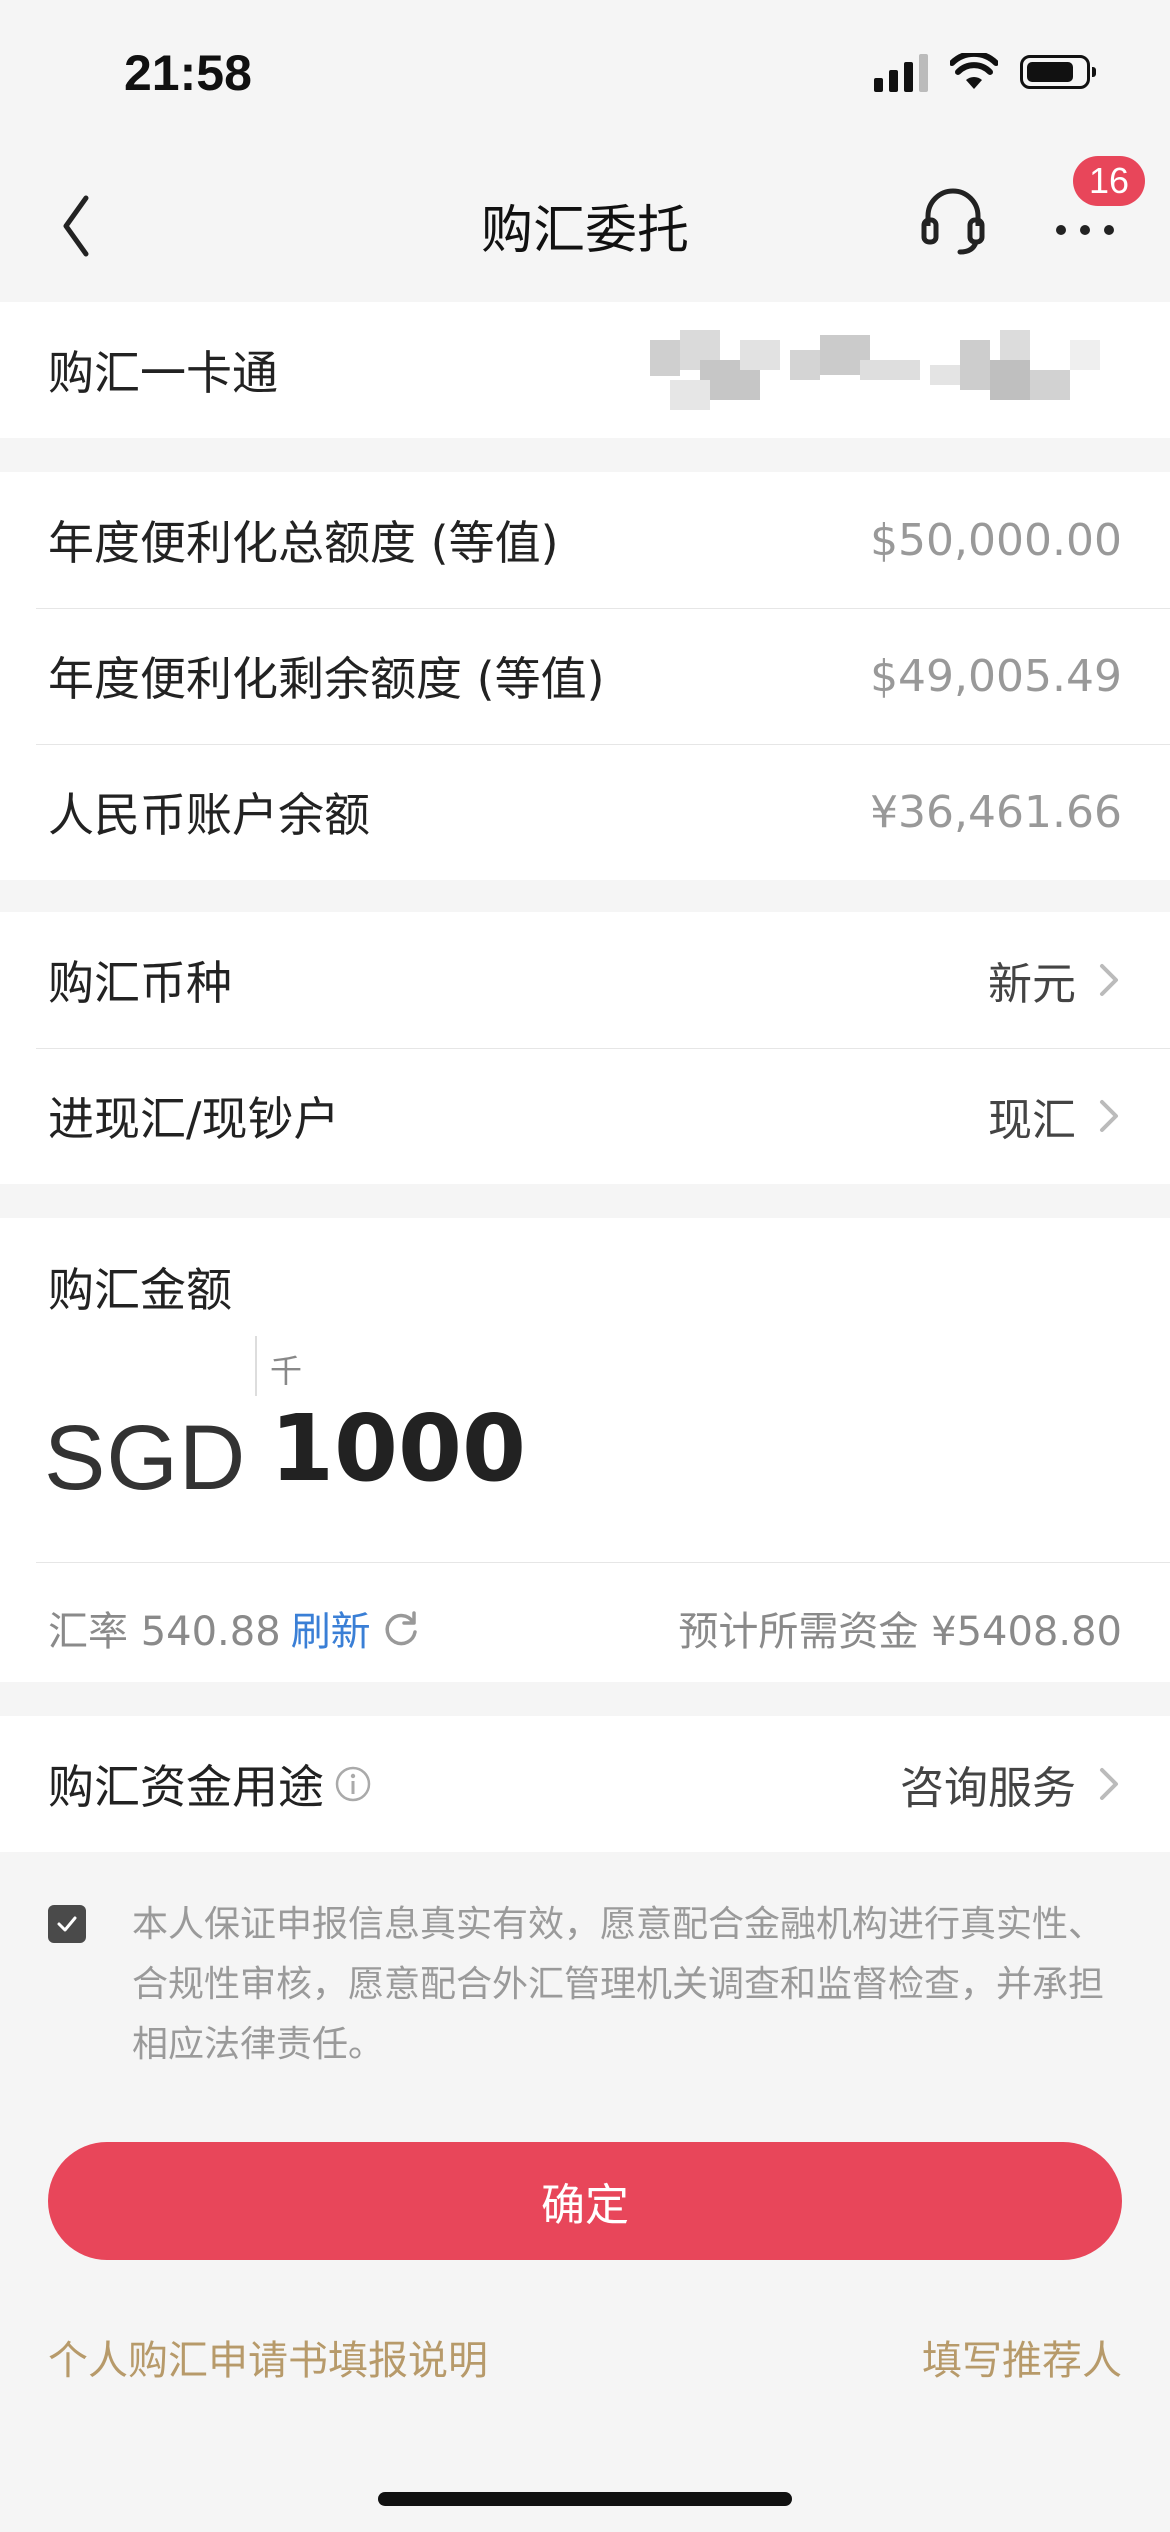 The height and width of the screenshot is (2532, 1170). What do you see at coordinates (996, 676) in the screenshot?
I see `quota-remaining-value: $49,005.49` at bounding box center [996, 676].